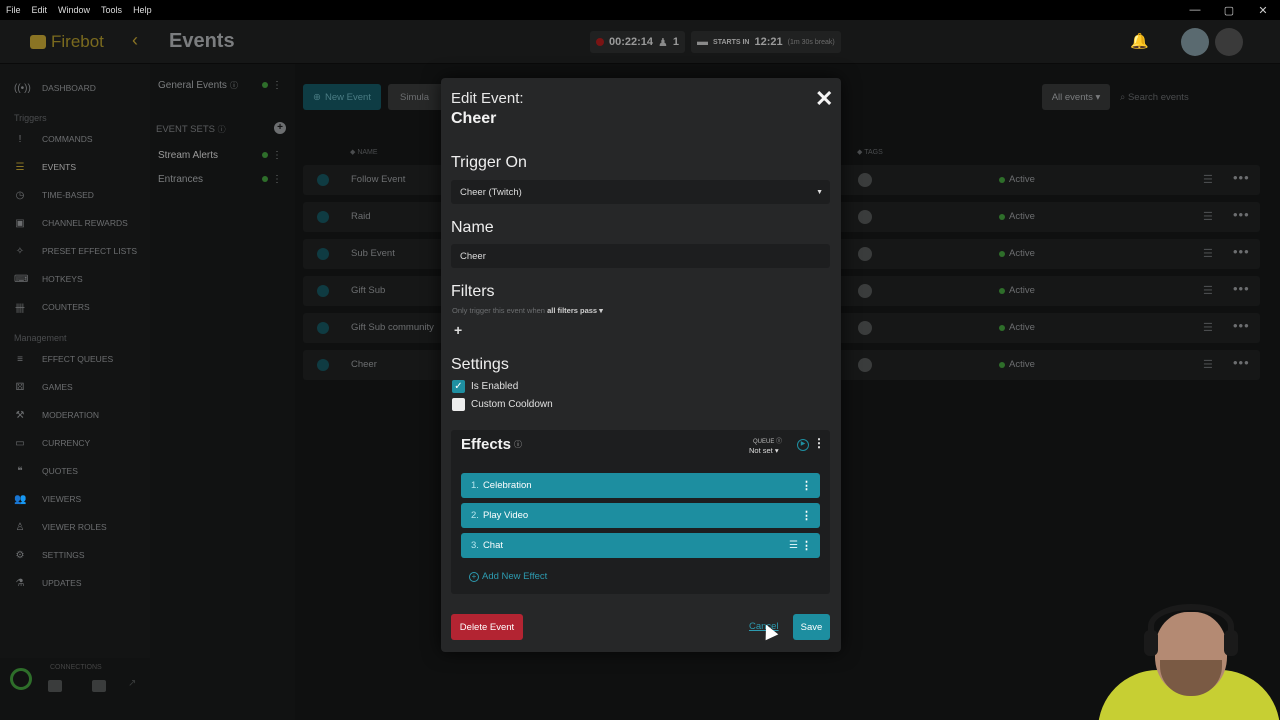 The width and height of the screenshot is (1280, 720). What do you see at coordinates (75, 471) in the screenshot?
I see `sidebar-item-quotes: ❝ QUOTES` at bounding box center [75, 471].